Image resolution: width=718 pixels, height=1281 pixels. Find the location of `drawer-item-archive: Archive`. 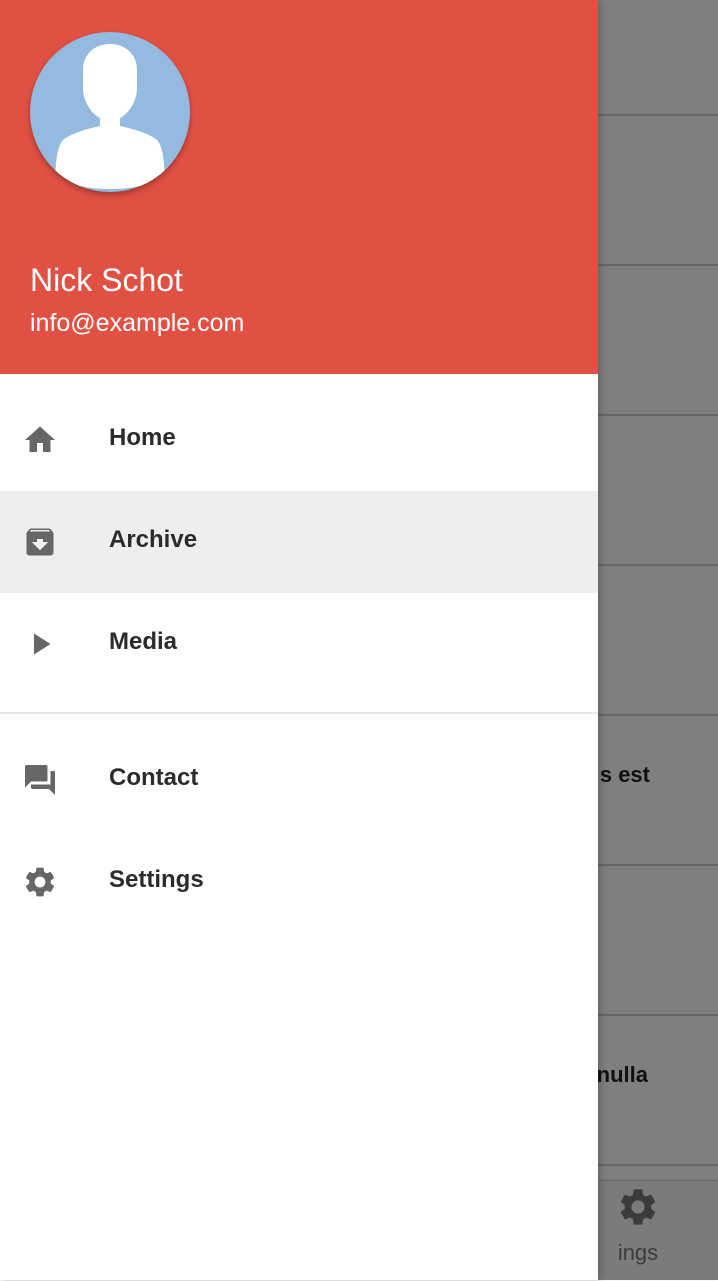

drawer-item-archive: Archive is located at coordinates (299, 542).